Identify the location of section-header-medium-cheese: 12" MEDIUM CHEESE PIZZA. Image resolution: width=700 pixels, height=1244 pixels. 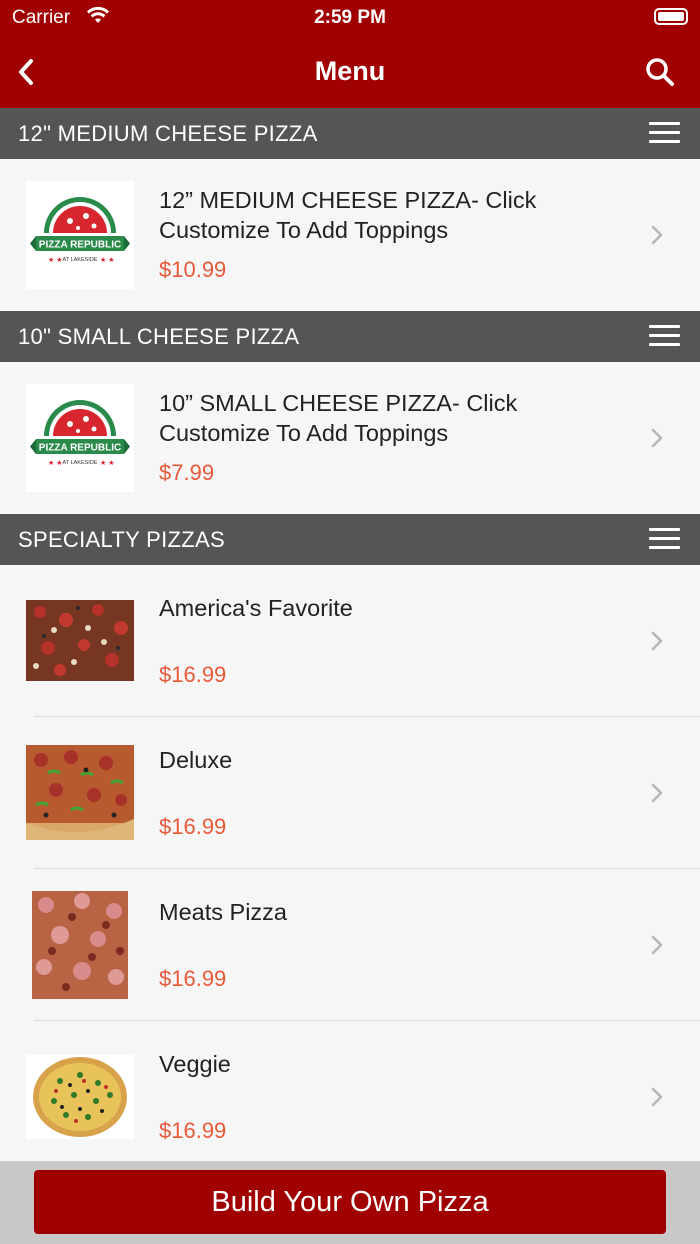
(350, 133).